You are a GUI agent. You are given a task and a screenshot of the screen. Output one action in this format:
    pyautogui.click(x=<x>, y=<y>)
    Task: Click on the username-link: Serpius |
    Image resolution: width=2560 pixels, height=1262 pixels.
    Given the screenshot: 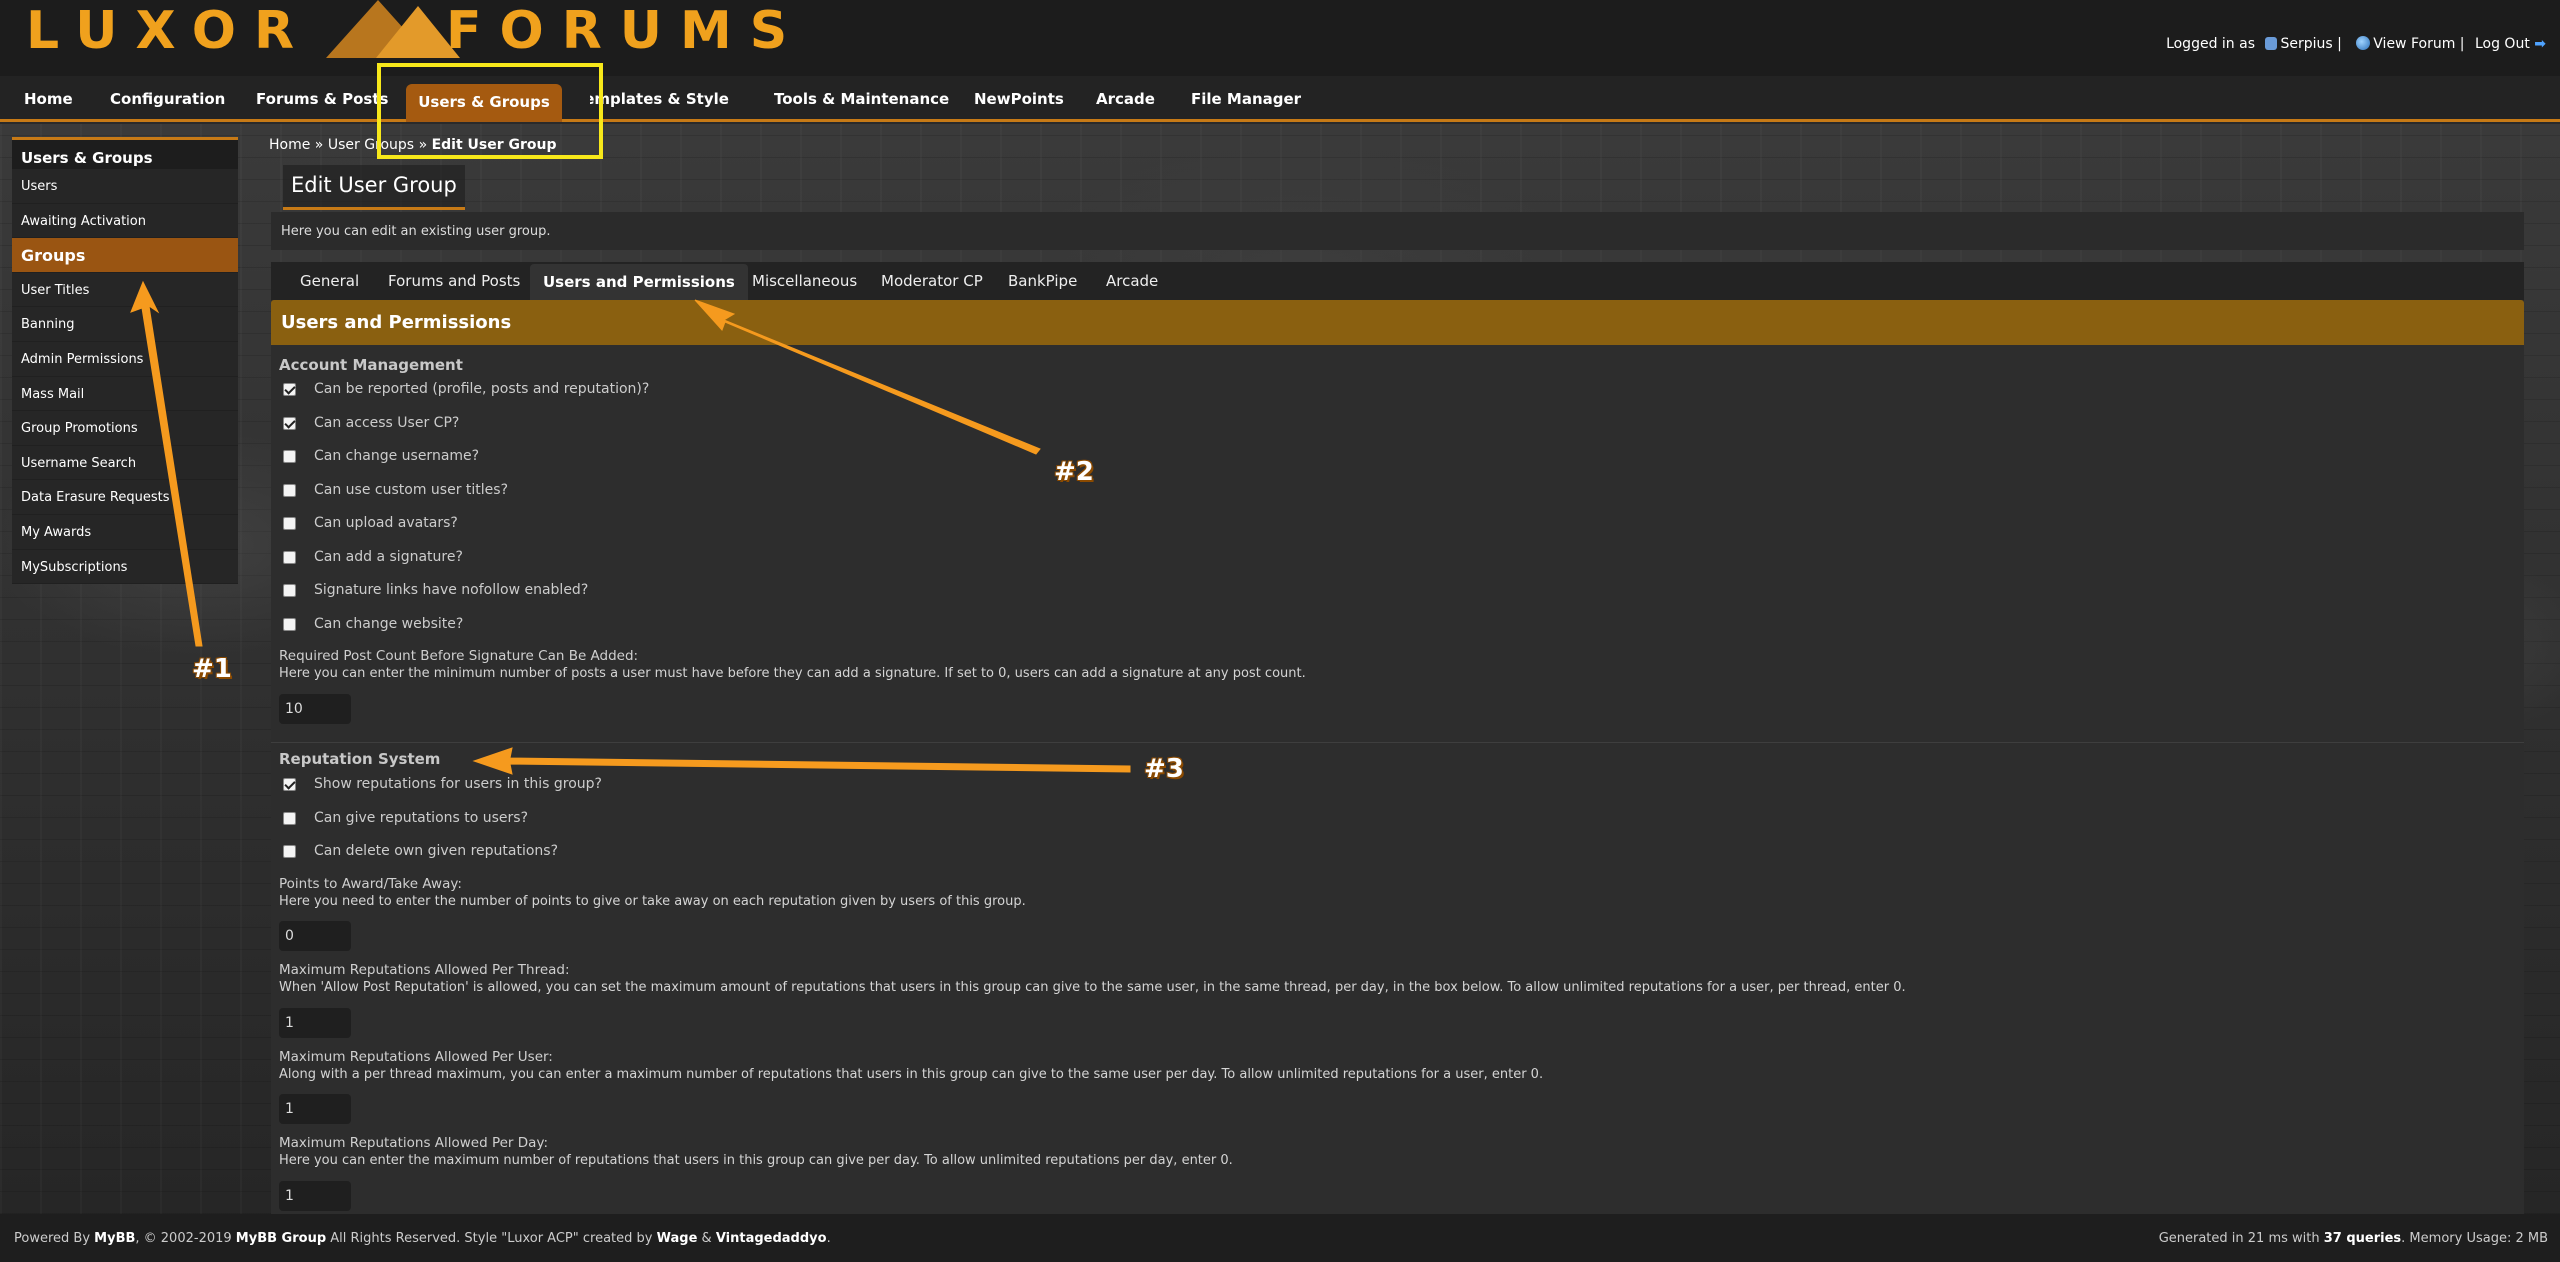 What is the action you would take?
    pyautogui.click(x=2310, y=44)
    